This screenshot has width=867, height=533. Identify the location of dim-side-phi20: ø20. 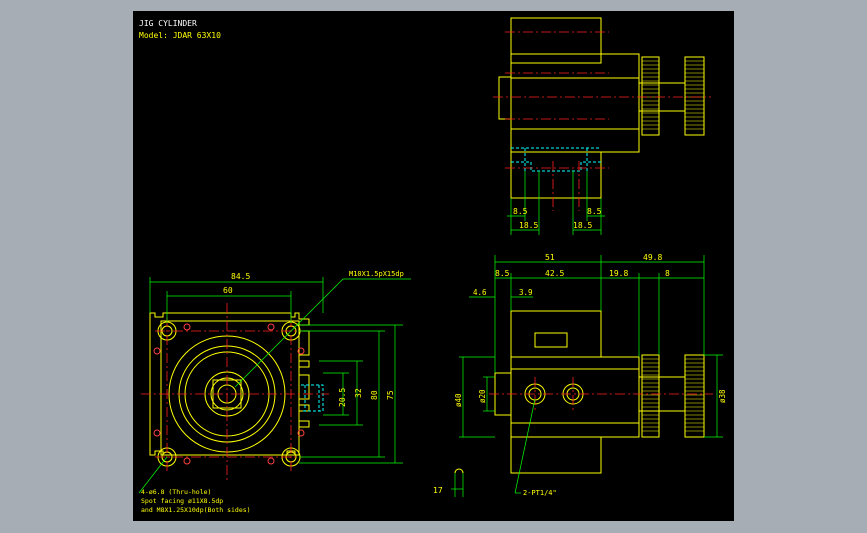
(482, 396).